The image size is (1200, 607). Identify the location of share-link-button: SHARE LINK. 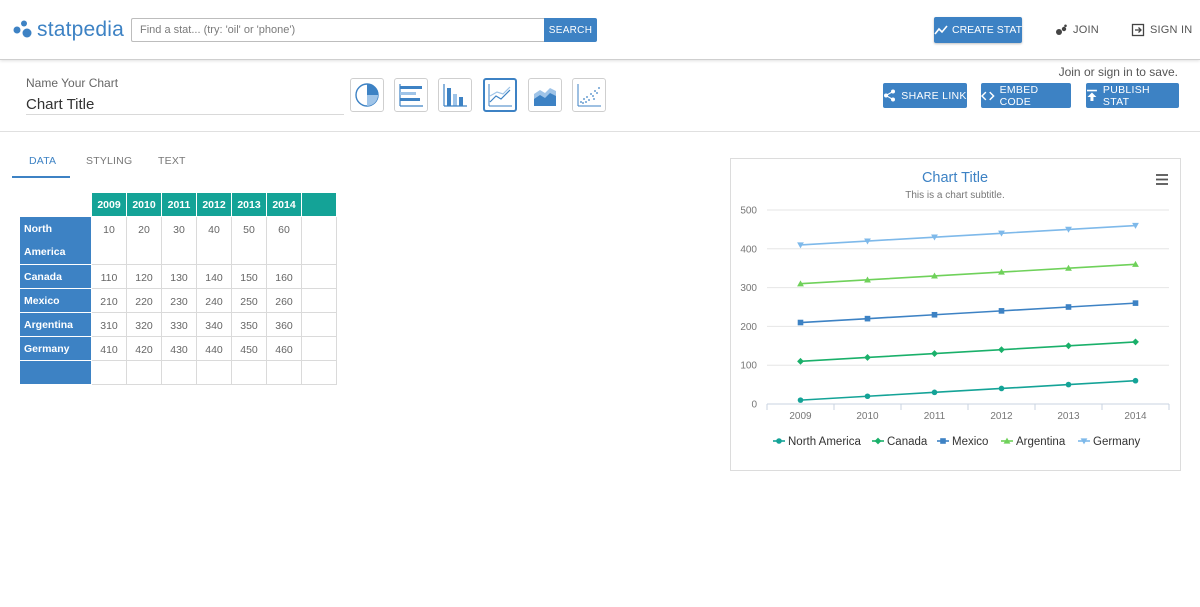
(925, 95).